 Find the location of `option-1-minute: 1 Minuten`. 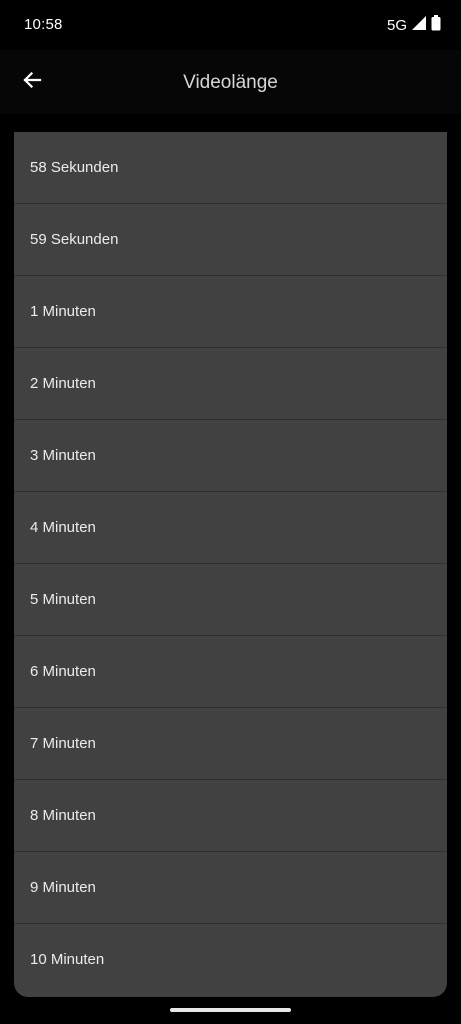

option-1-minute: 1 Minuten is located at coordinates (230, 312).